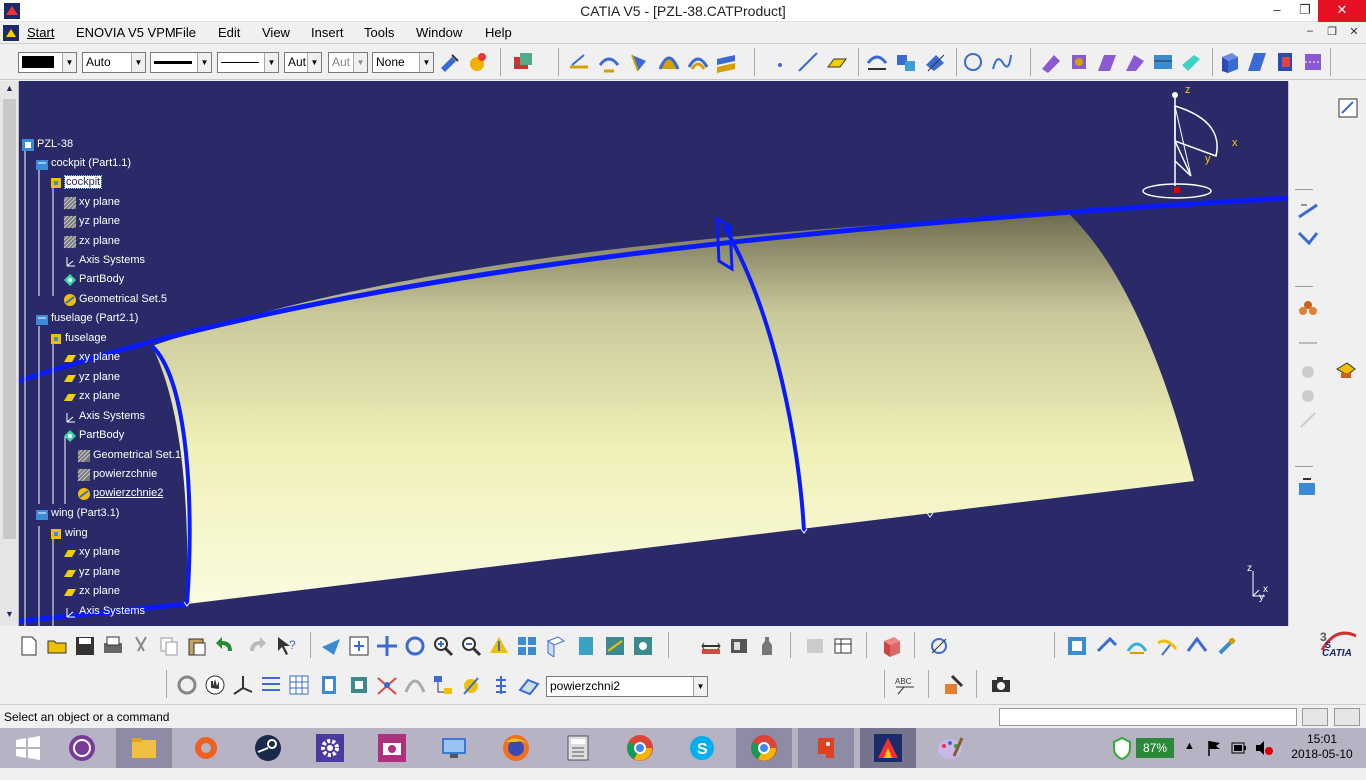 This screenshot has width=1366, height=780. Describe the element at coordinates (739, 646) in the screenshot. I see `measure-inertia-icon` at that location.